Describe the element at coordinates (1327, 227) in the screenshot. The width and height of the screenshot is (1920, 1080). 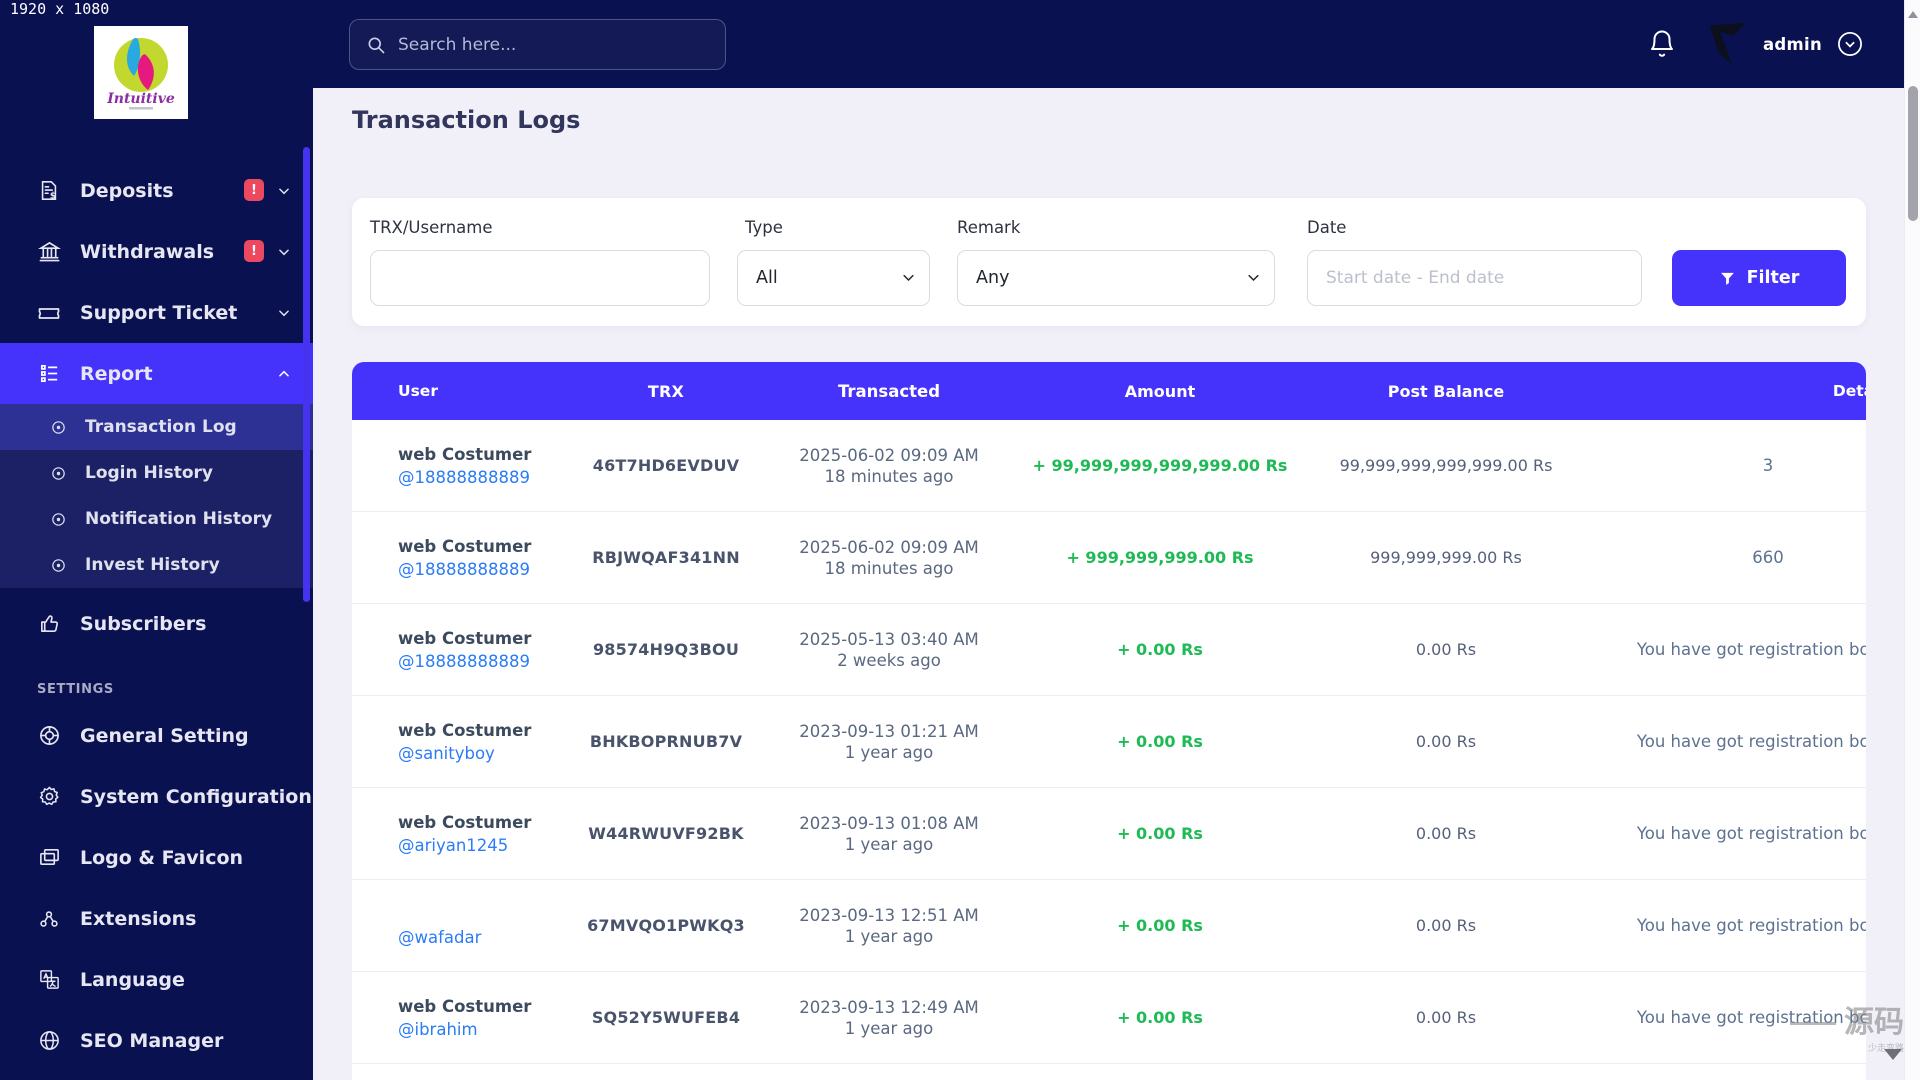
I see `date-label: Date` at that location.